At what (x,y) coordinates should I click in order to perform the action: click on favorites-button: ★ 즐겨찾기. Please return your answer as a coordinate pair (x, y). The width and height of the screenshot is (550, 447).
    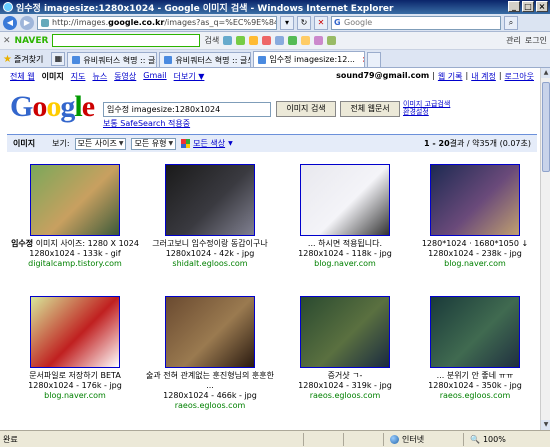
    Looking at the image, I should click on (23, 59).